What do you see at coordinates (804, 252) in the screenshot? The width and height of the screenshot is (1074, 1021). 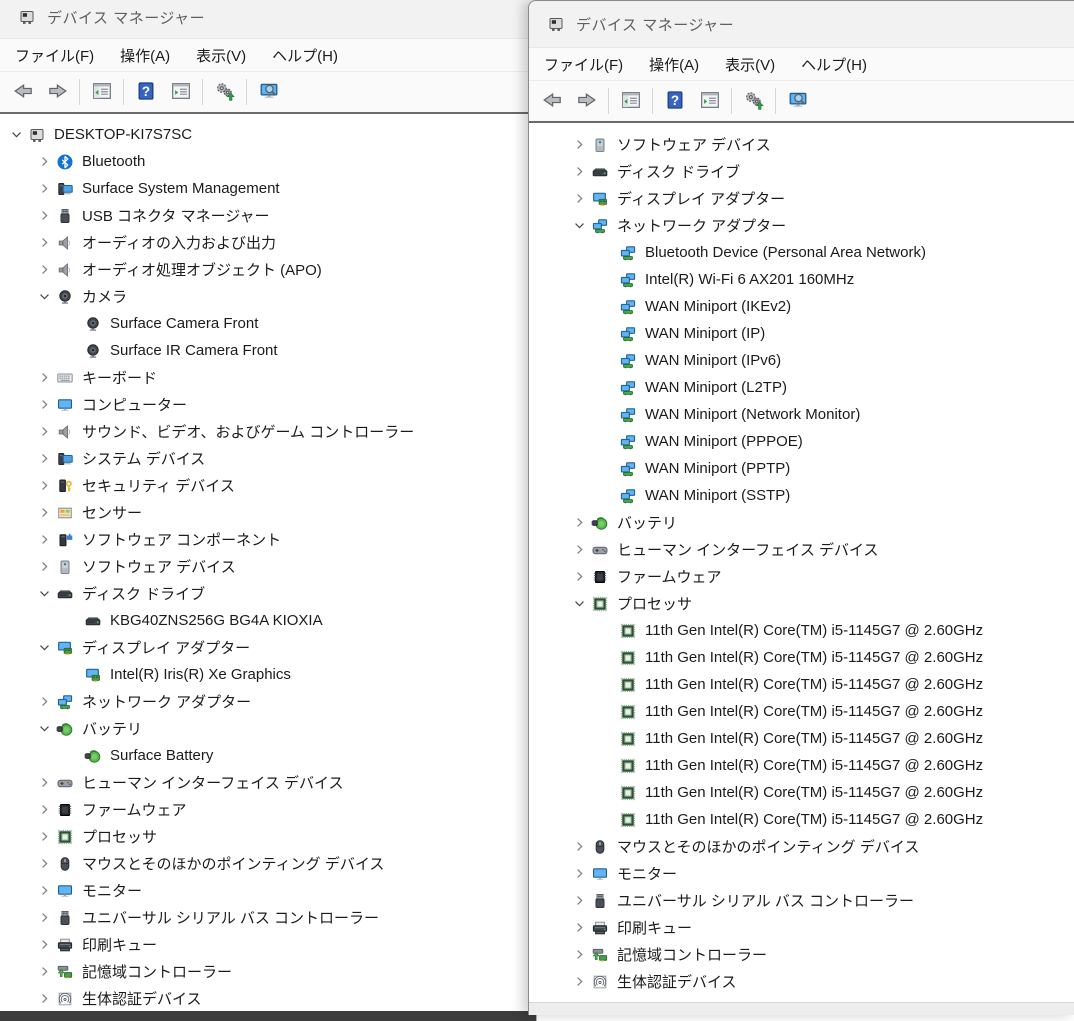 I see `tree-item: Bluetooth Device (Personal Area Network)` at bounding box center [804, 252].